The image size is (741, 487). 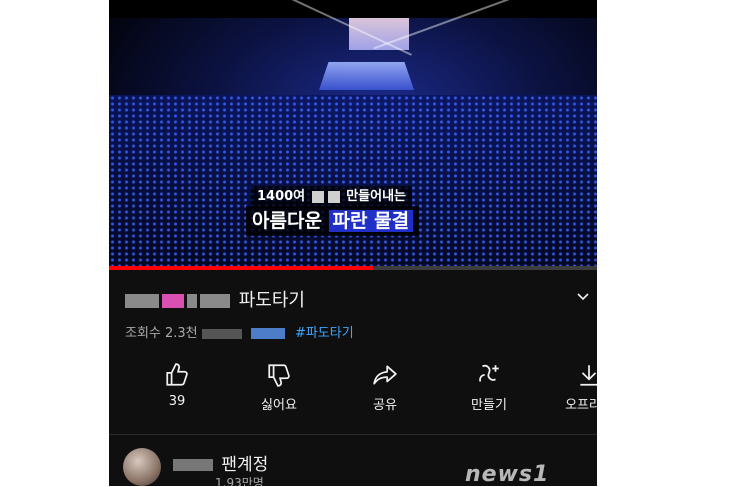 I want to click on download-icon, so click(x=588, y=375).